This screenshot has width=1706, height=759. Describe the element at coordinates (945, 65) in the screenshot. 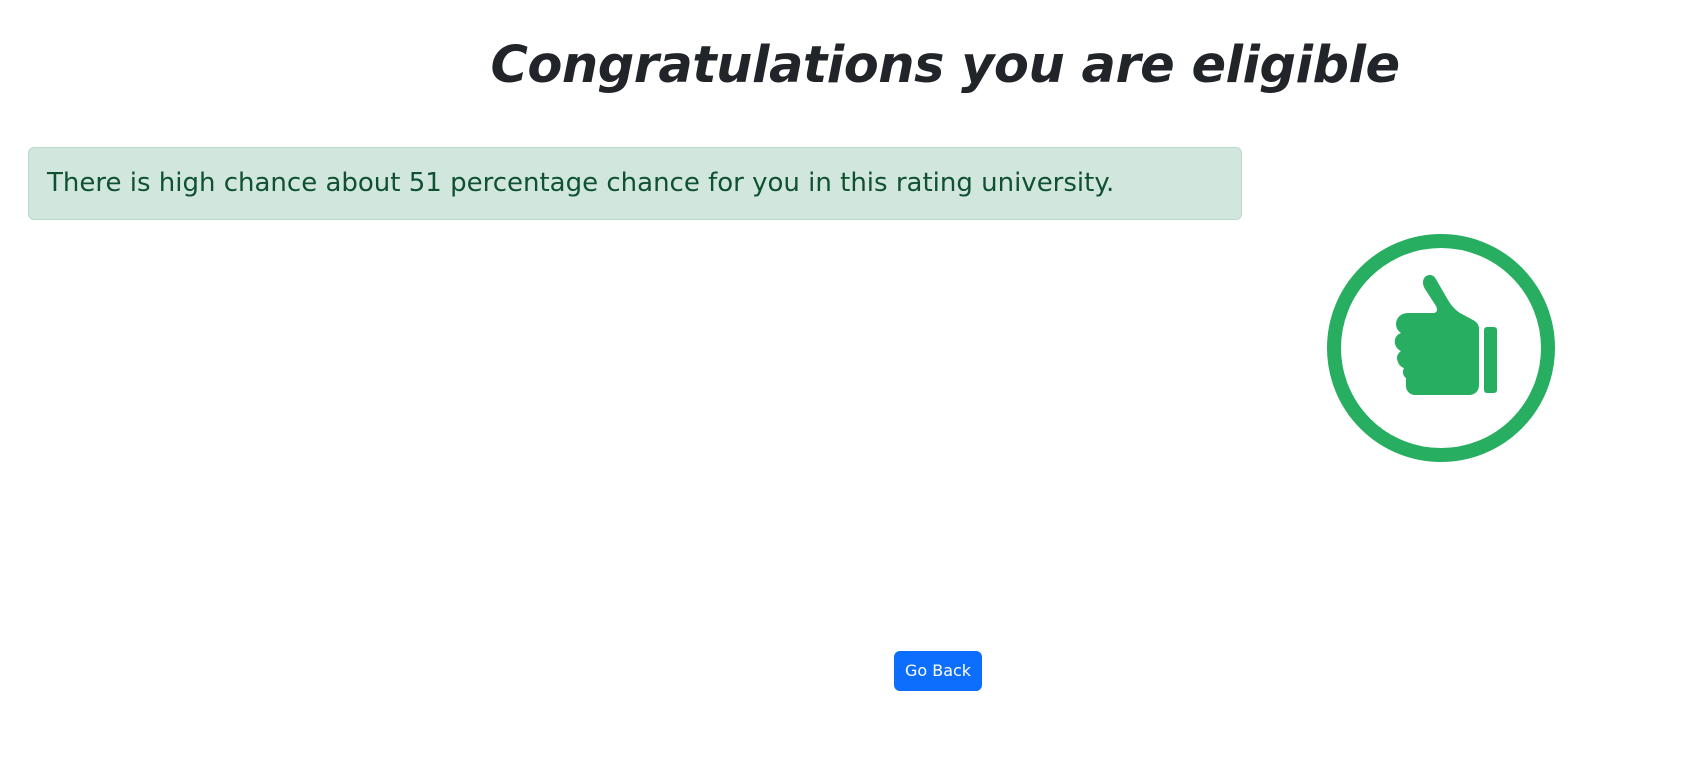

I see `page-title: Congratulations you are eligible` at that location.